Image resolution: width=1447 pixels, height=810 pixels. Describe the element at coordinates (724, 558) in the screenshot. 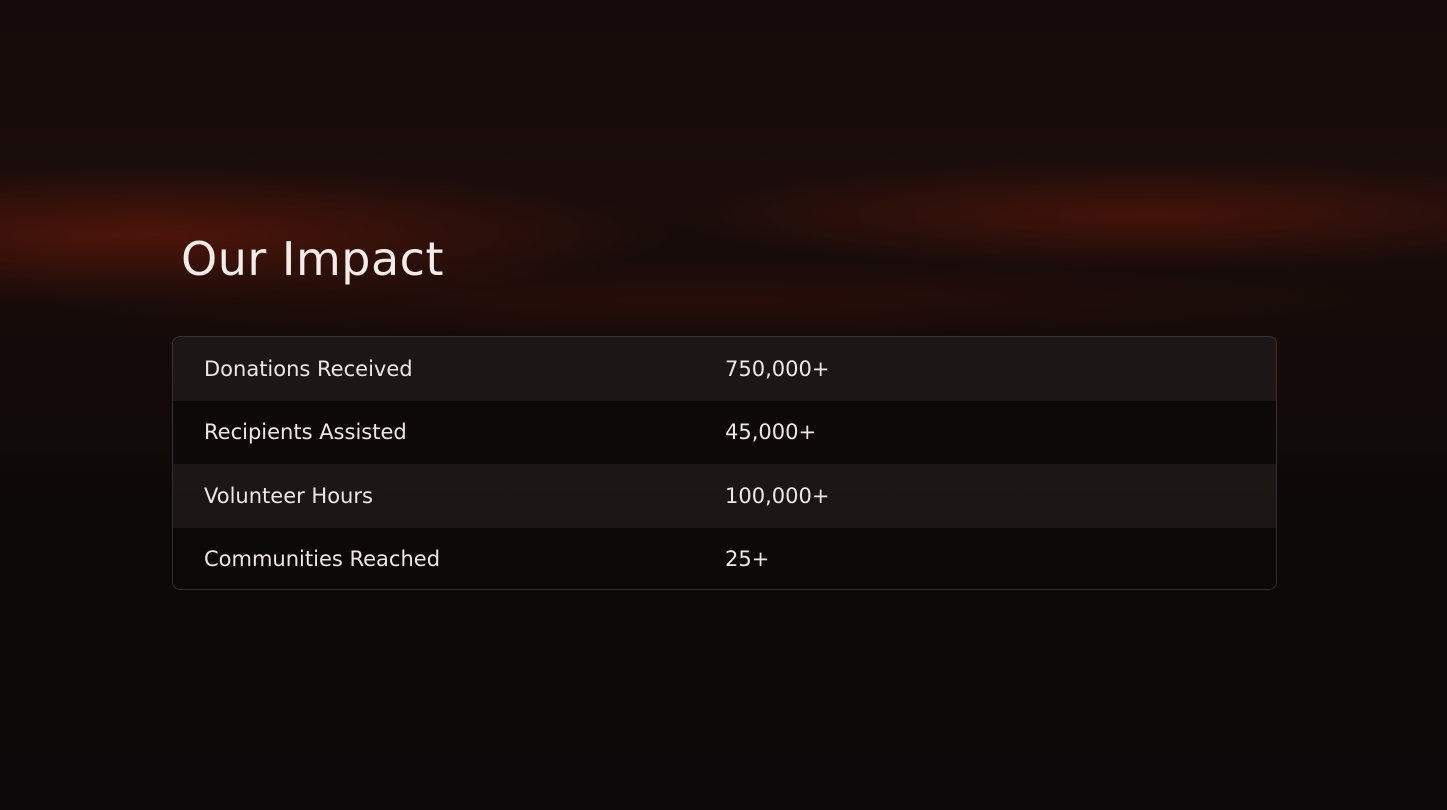

I see `table-row: Communities Reached 25+` at that location.